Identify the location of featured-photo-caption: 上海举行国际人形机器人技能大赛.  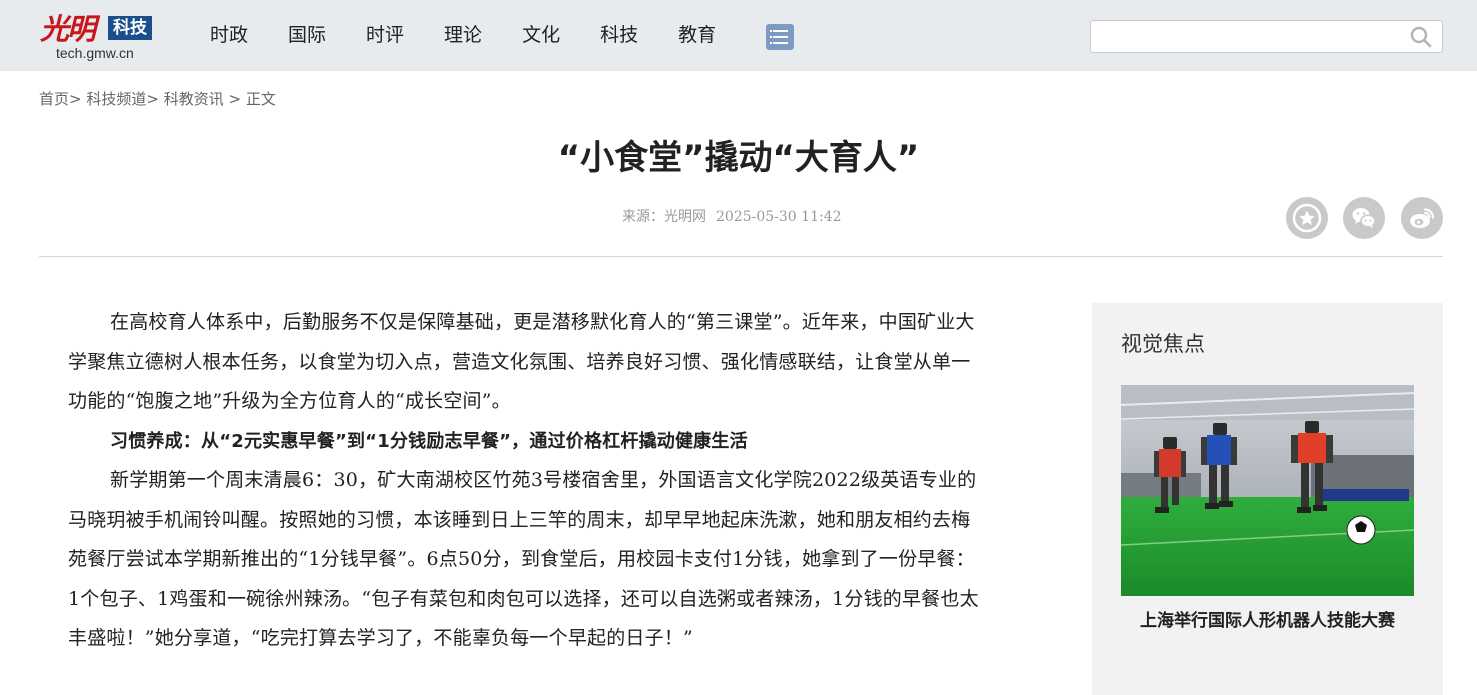
(1267, 621).